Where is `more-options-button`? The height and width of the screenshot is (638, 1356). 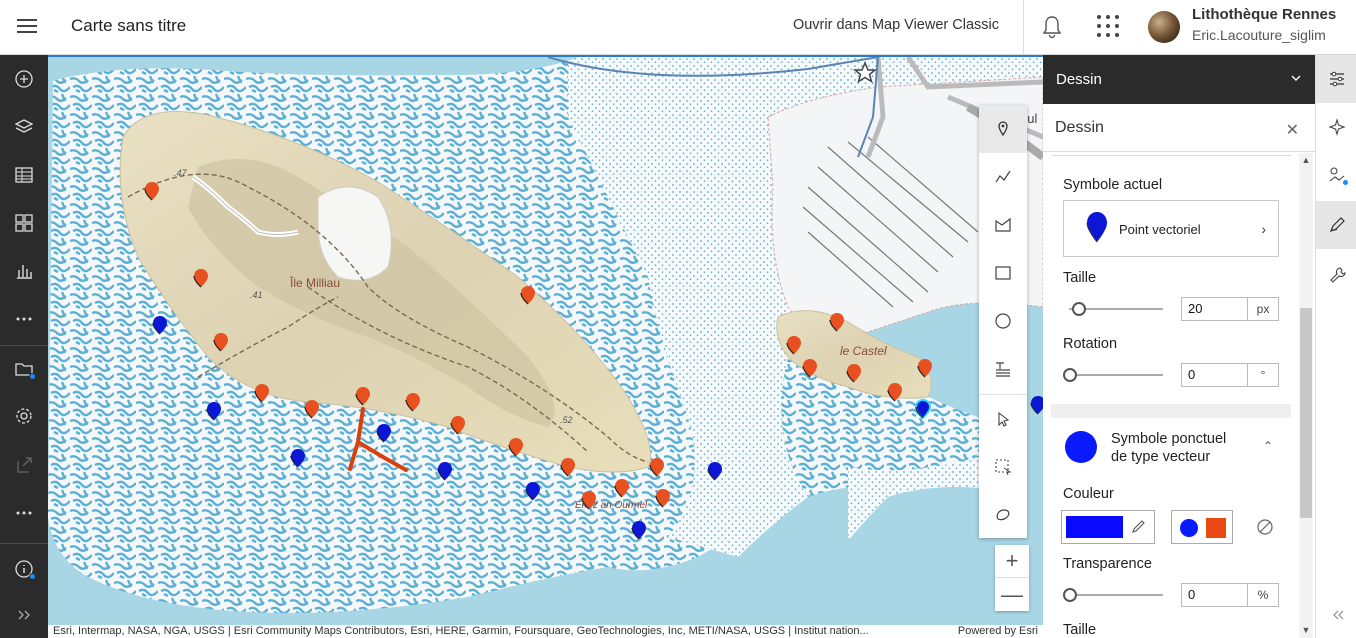
more-options-button is located at coordinates (24, 513).